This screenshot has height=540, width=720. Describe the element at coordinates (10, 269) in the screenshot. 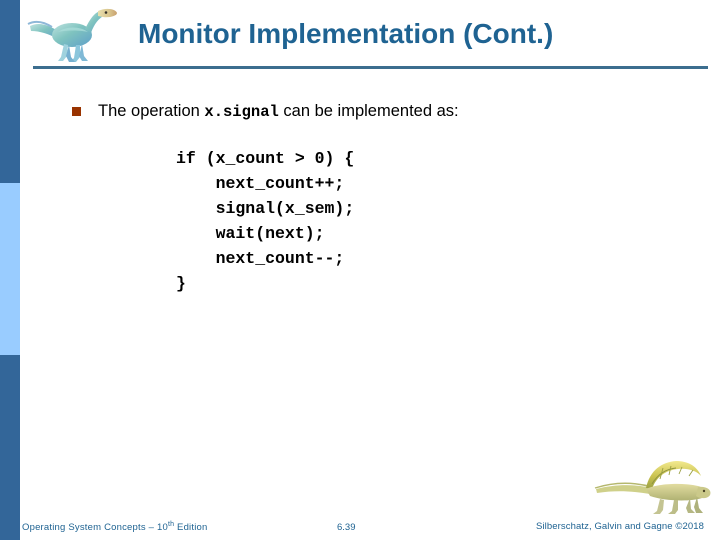

I see `sidebar-bar-middle-highlight` at that location.